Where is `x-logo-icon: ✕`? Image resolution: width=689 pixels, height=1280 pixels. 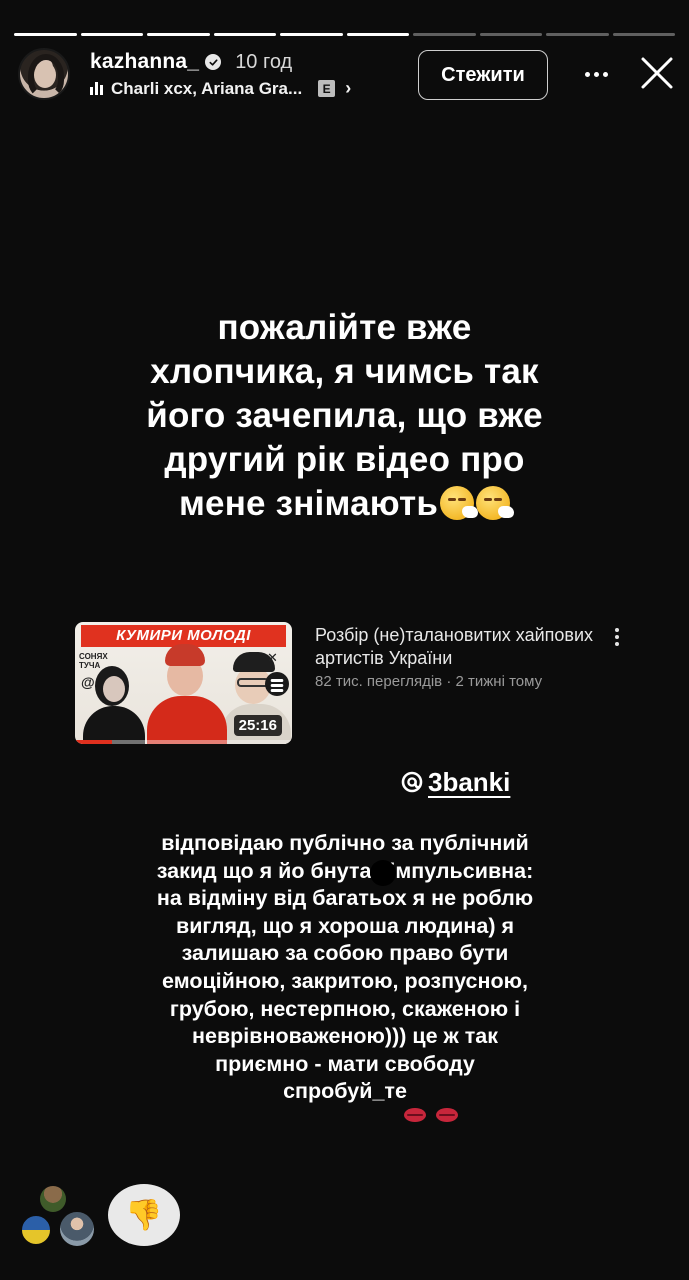 x-logo-icon: ✕ is located at coordinates (272, 657).